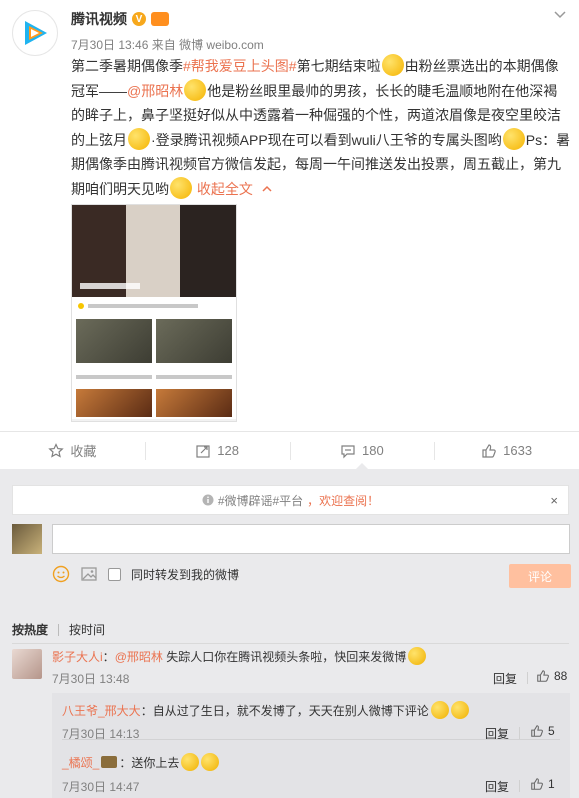  Describe the element at coordinates (497, 786) in the screenshot. I see `reply-reply-button: 回复` at that location.